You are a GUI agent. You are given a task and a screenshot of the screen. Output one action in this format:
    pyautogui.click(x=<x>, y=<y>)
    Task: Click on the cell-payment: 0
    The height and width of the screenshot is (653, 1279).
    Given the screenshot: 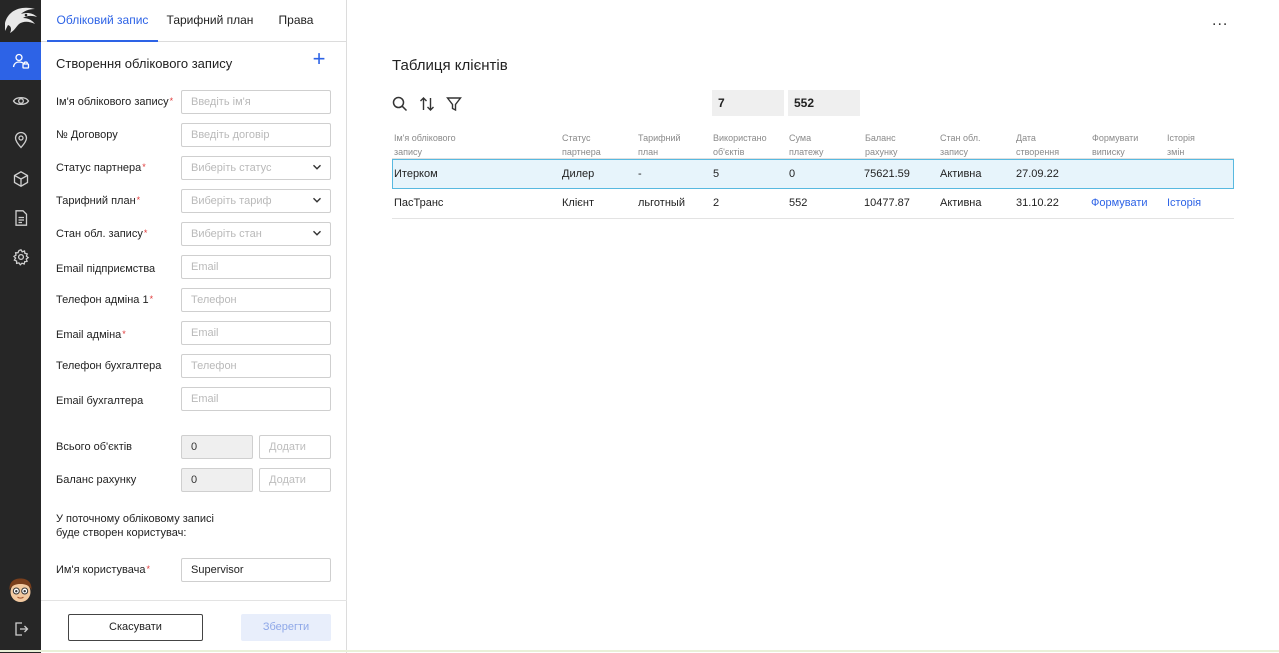 What is the action you would take?
    pyautogui.click(x=792, y=174)
    